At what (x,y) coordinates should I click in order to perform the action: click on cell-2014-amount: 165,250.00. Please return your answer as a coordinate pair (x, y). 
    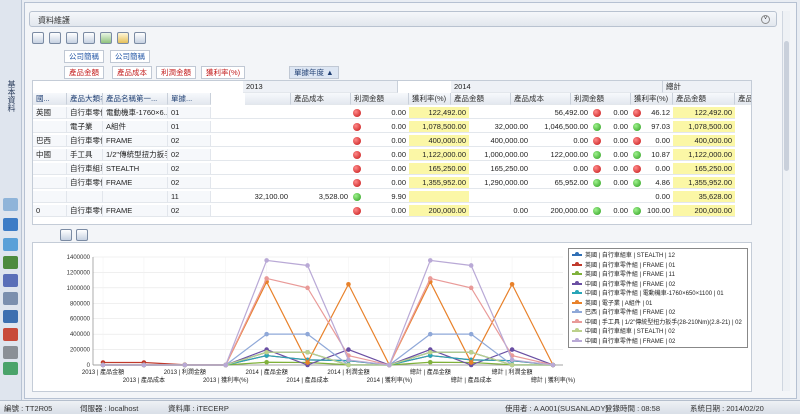
    Looking at the image, I should click on (439, 169).